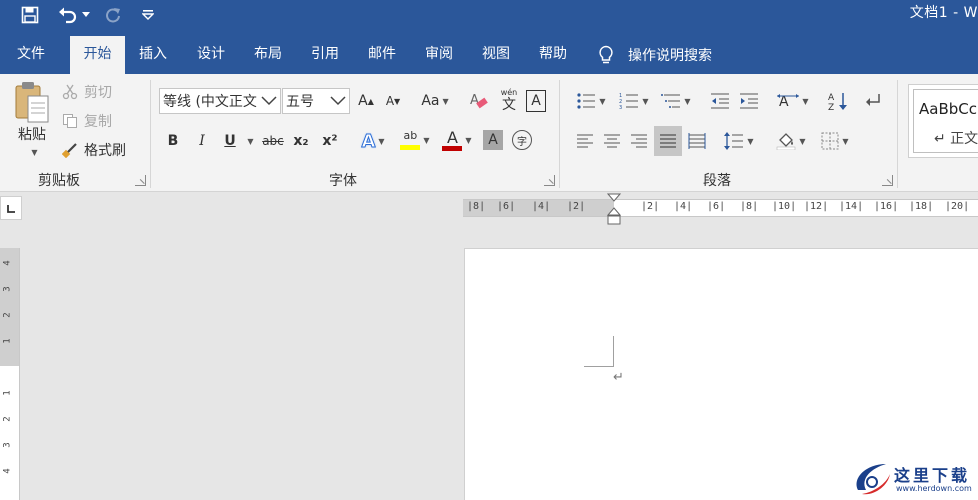  I want to click on text-effects-icon: A, so click(368, 141).